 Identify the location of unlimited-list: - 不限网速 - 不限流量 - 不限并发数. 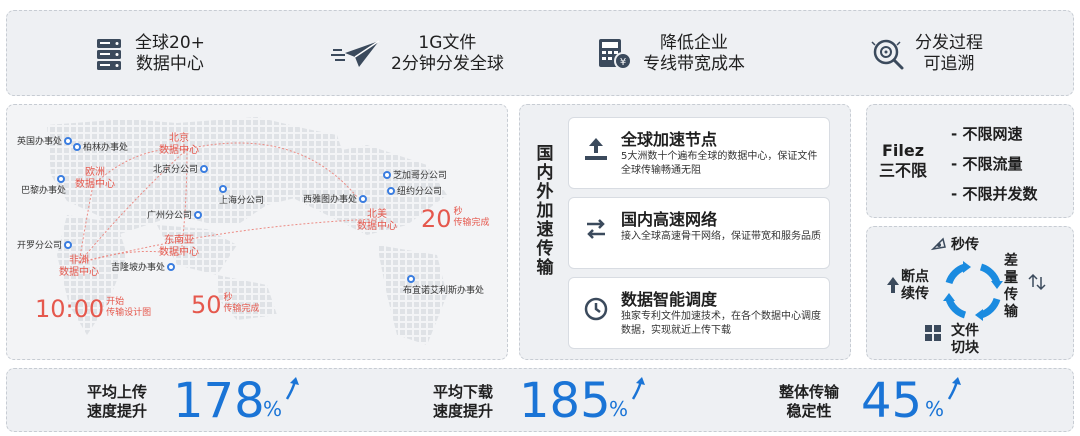
(994, 164).